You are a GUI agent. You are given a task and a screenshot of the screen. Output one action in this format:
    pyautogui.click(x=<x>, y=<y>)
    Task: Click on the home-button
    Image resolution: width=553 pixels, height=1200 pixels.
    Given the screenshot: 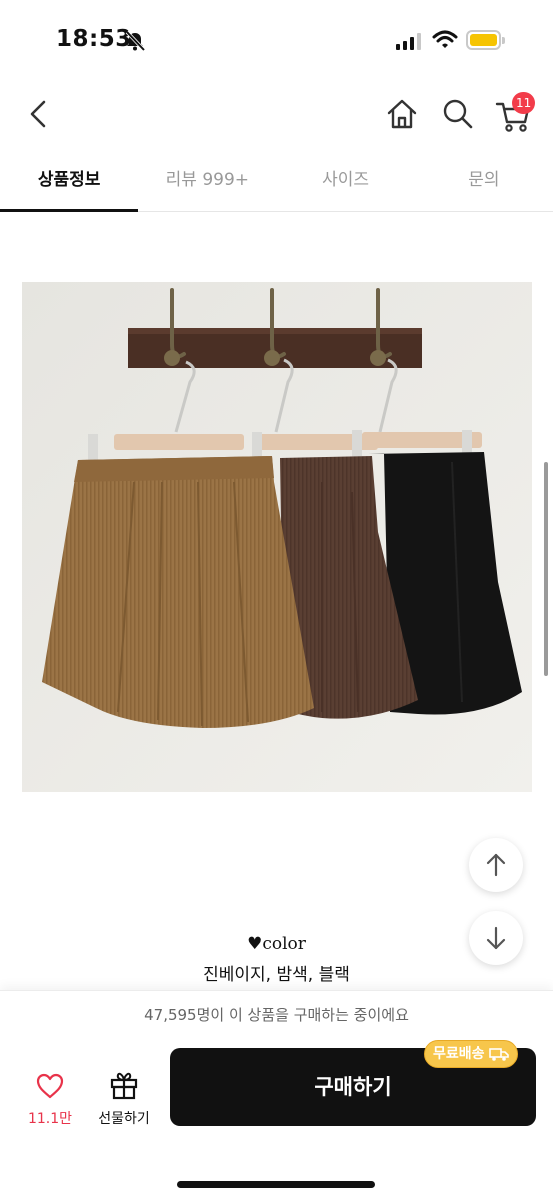 What is the action you would take?
    pyautogui.click(x=402, y=114)
    